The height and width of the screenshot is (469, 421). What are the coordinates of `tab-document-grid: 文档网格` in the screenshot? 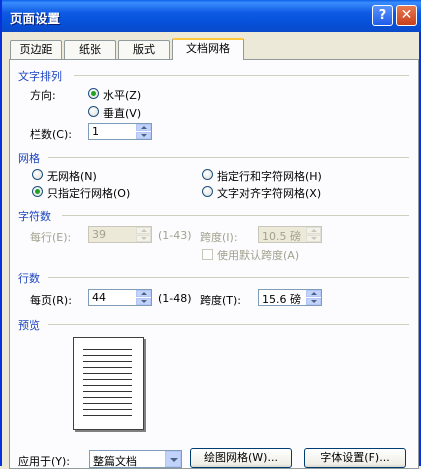 It's located at (208, 49).